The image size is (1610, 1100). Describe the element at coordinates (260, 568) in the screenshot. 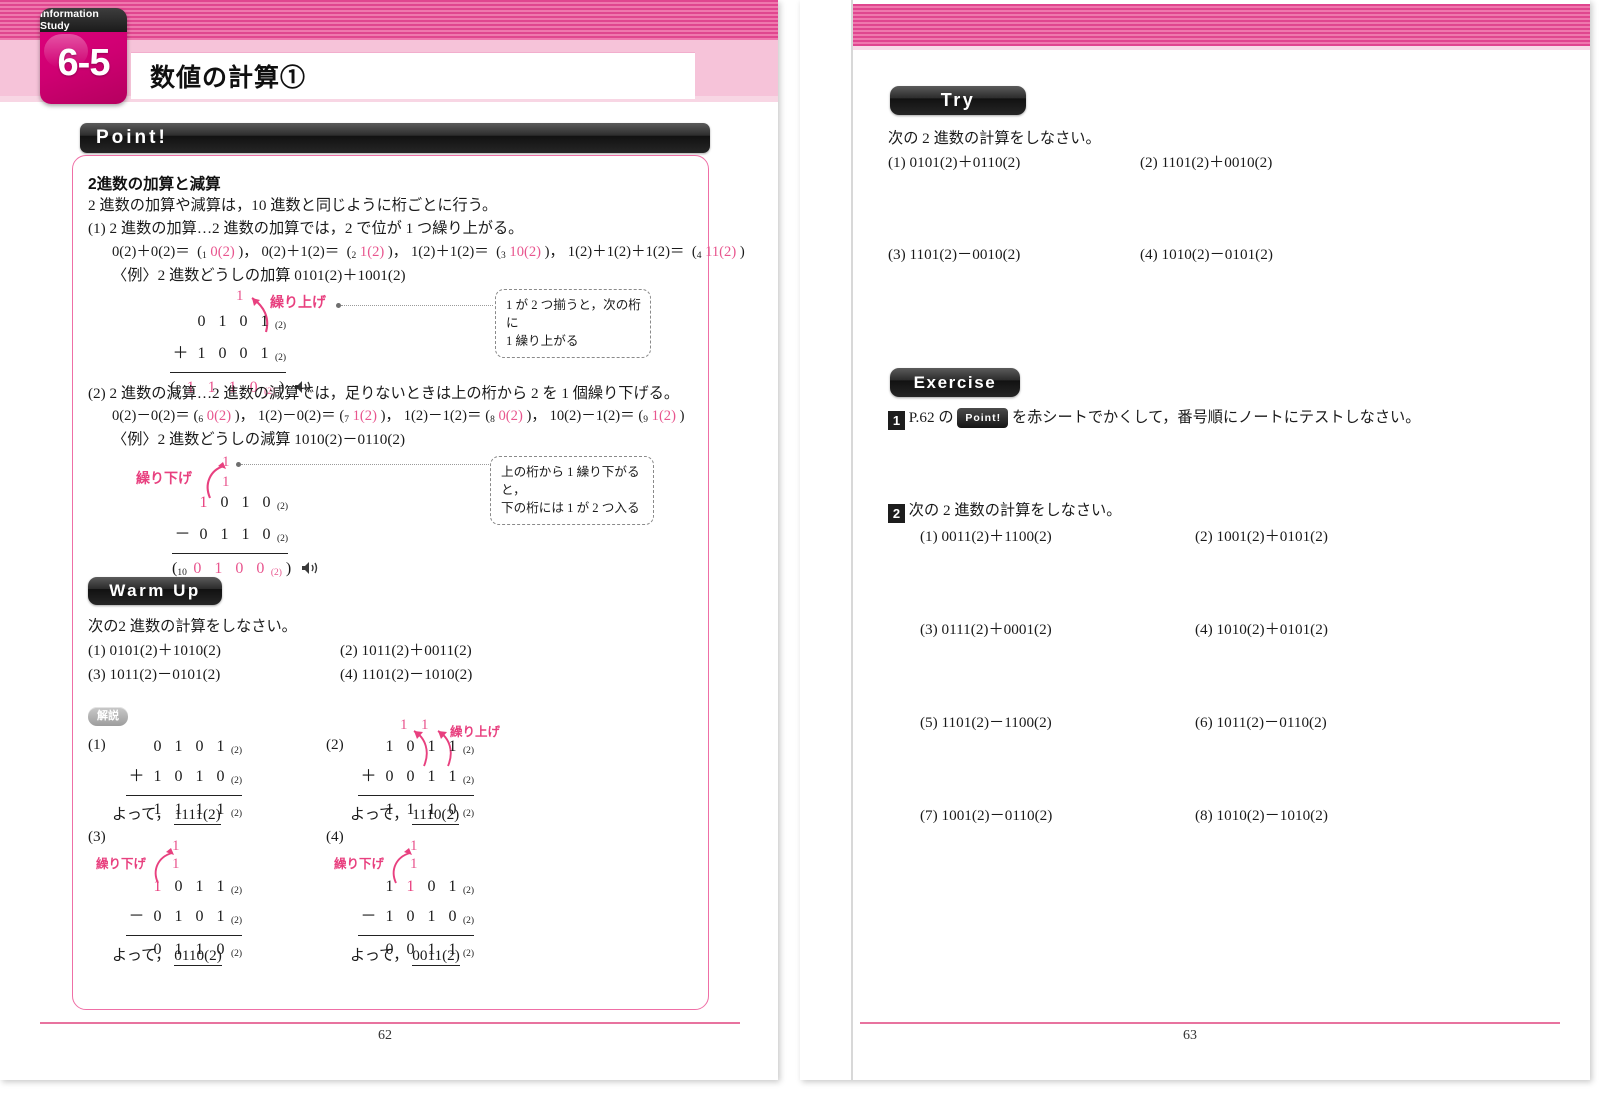

I see `subtraction-res-d3: 0` at that location.